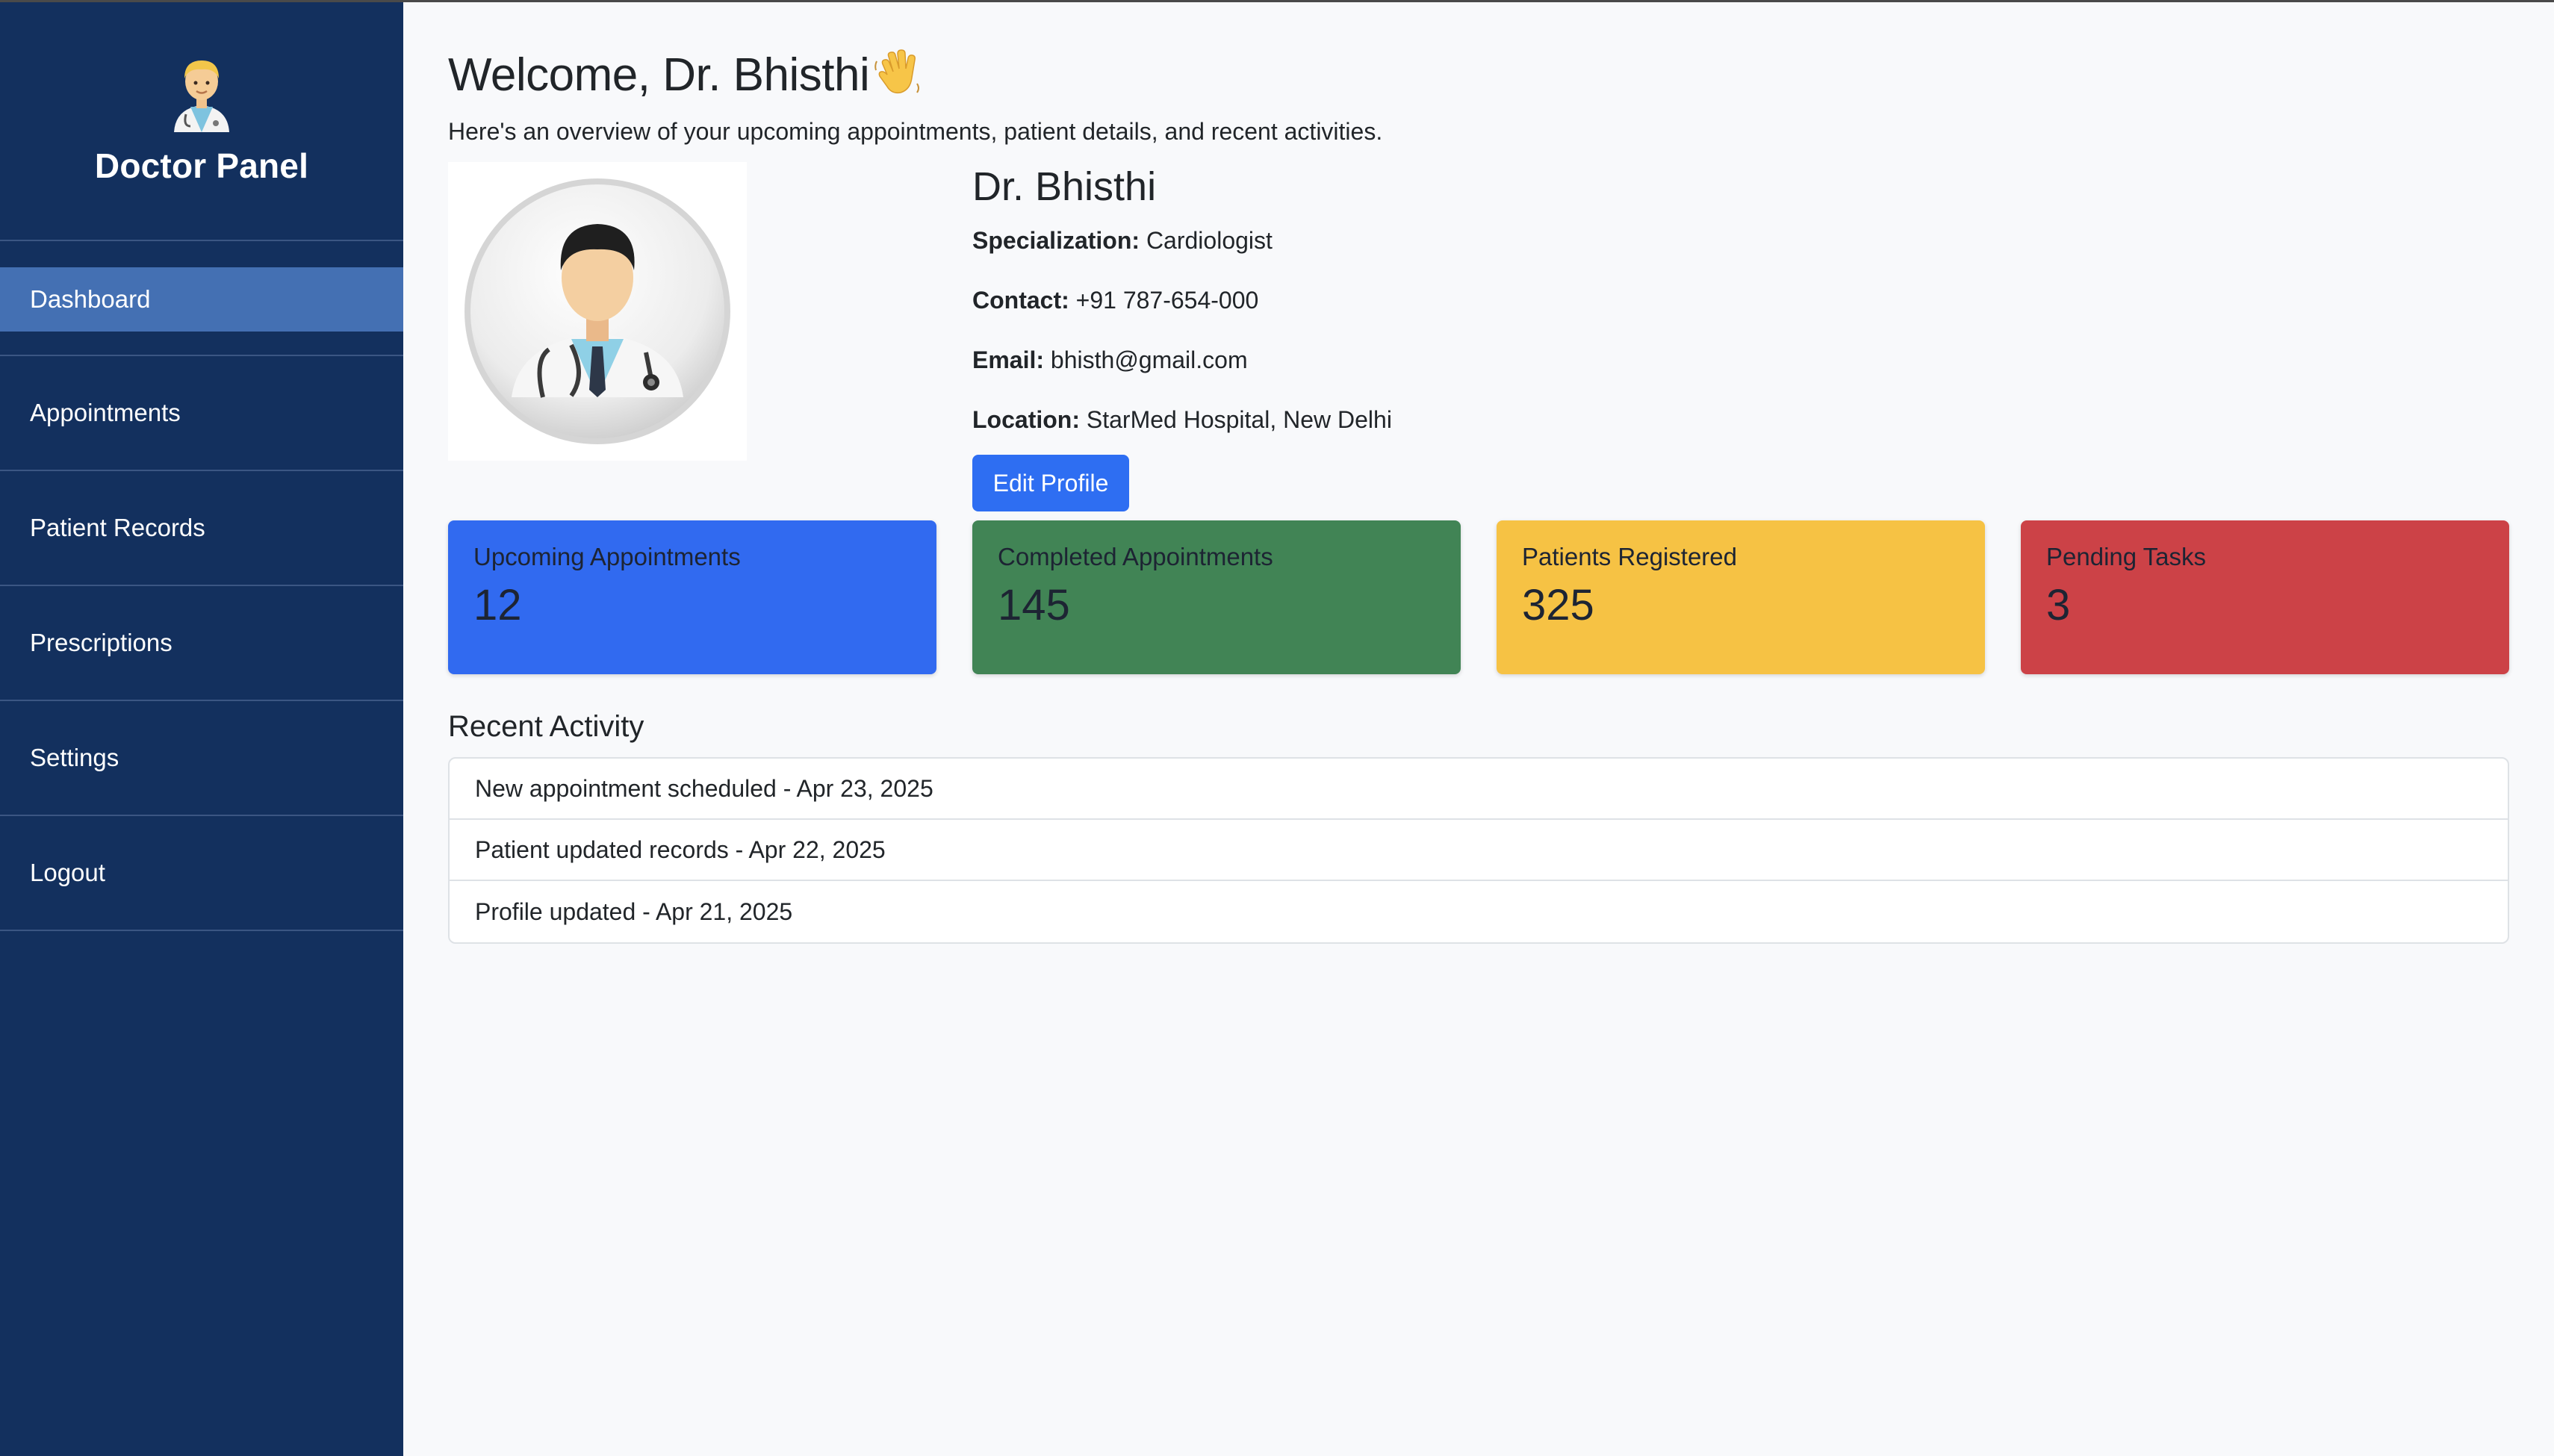 Image resolution: width=2554 pixels, height=1456 pixels. I want to click on stat-label: Completed Appointments, so click(1135, 556).